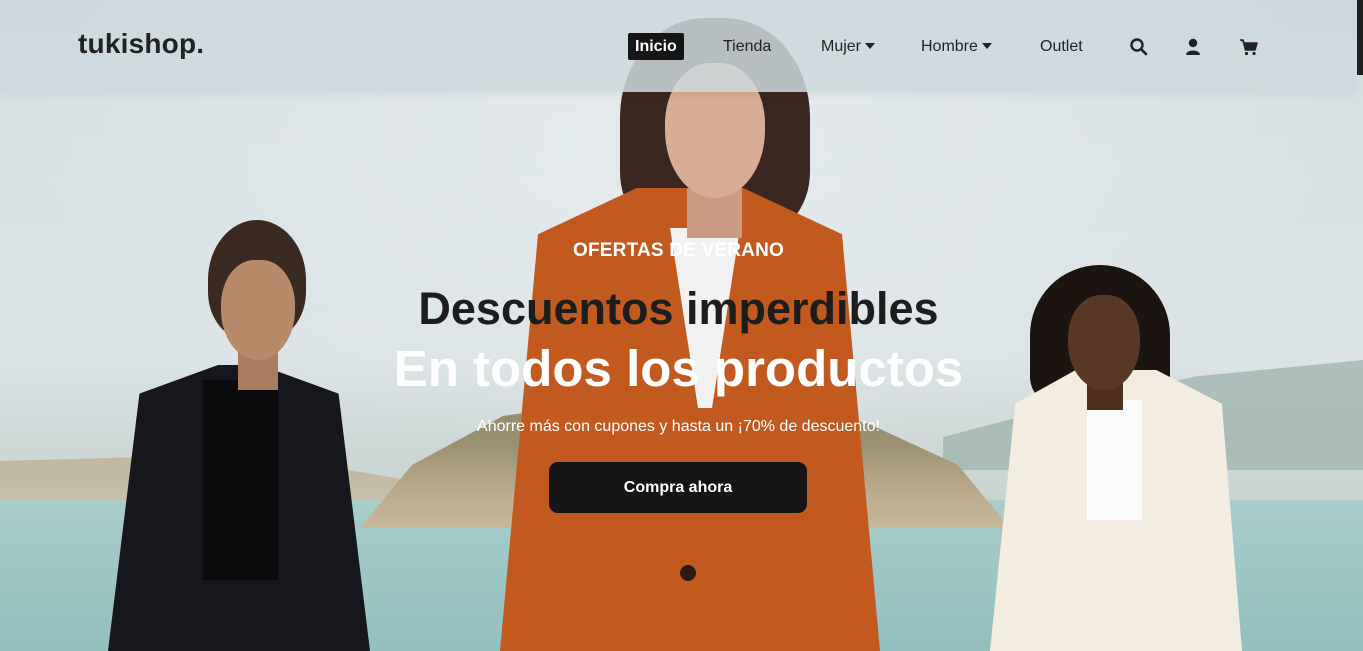  What do you see at coordinates (949, 46) in the screenshot?
I see `nav-hombre-label: Hombre` at bounding box center [949, 46].